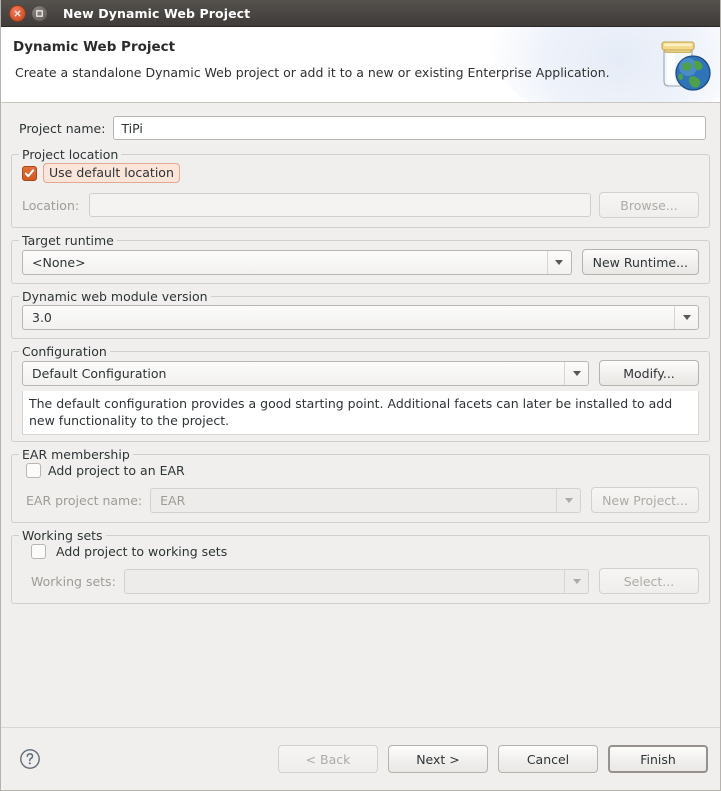  Describe the element at coordinates (362, 470) in the screenshot. I see `add-project-to-ear-row: Add project to an EAR` at that location.